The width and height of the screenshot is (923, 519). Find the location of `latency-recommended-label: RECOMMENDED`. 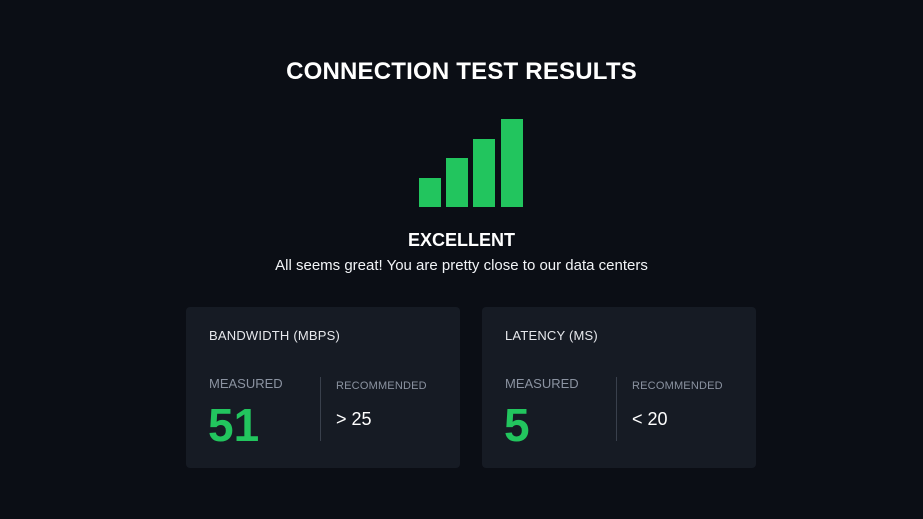

latency-recommended-label: RECOMMENDED is located at coordinates (677, 386).